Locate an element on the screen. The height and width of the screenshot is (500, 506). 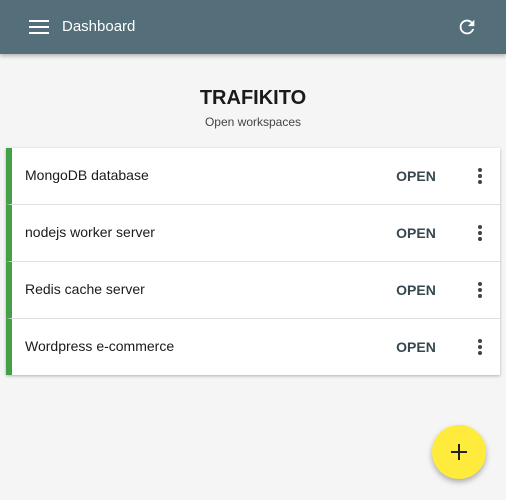
workspace-row-mongodb: MongoDB database OPEN is located at coordinates (253, 176).